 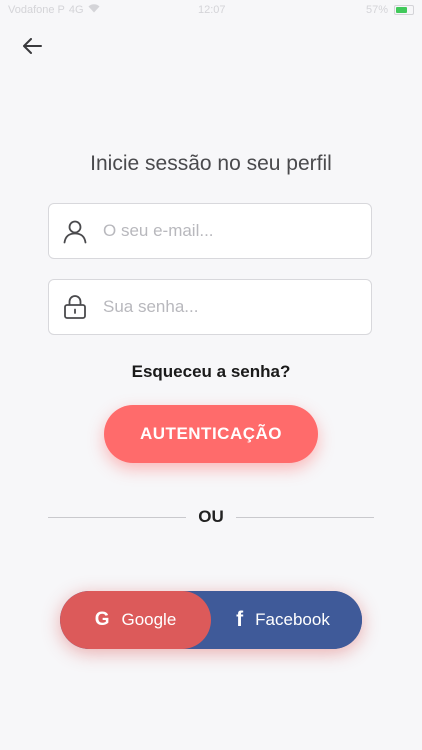 I want to click on google-login-button: G Google, so click(x=135, y=620).